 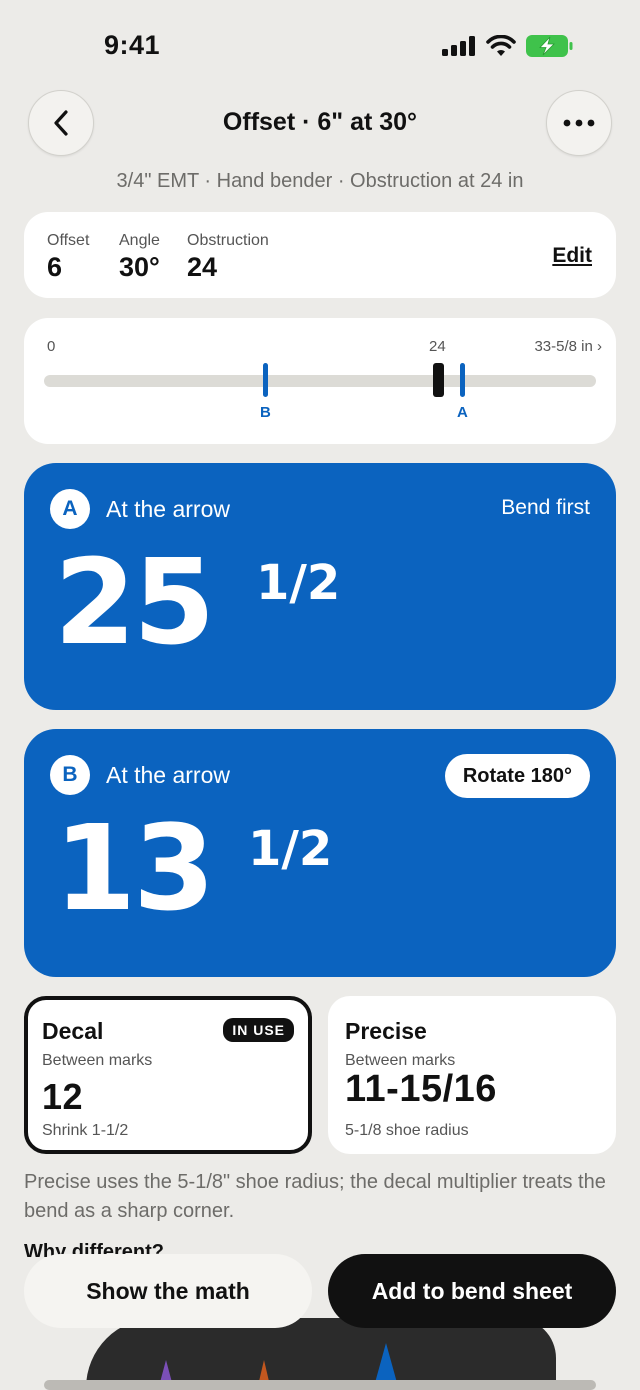 I want to click on obstruction-label: Obstruction, so click(x=228, y=240).